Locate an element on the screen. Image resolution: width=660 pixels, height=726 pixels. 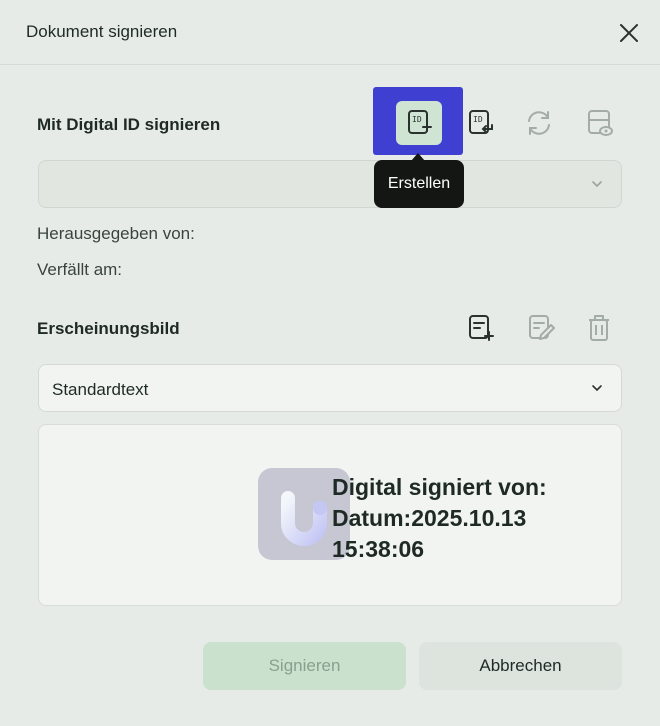
edit-appearance-icon is located at coordinates (542, 327).